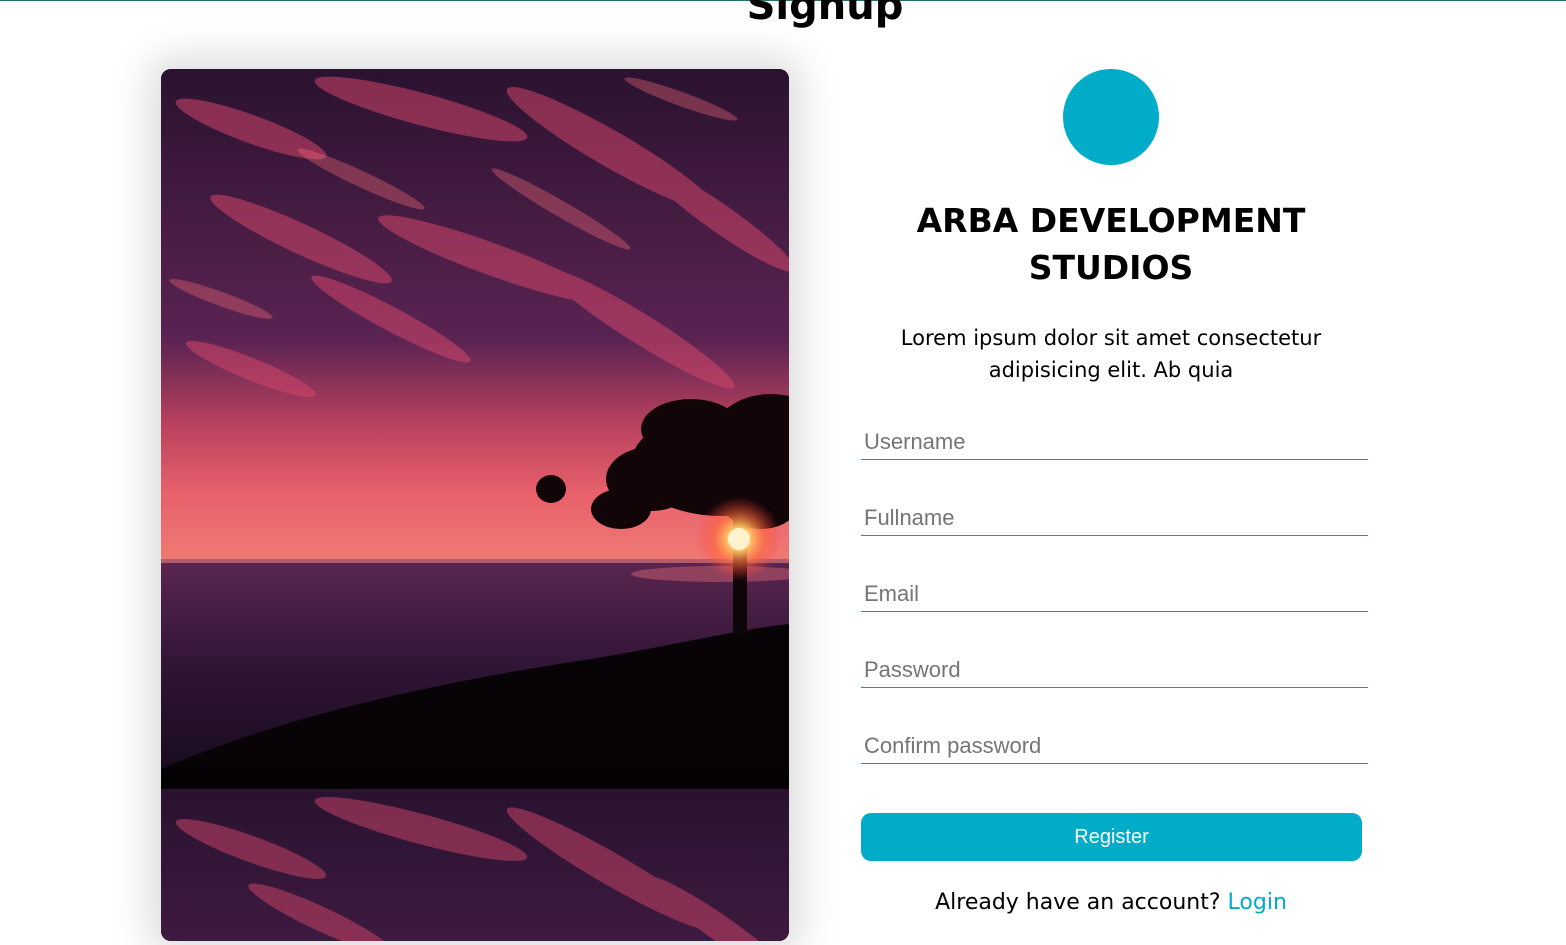 This screenshot has width=1566, height=945. What do you see at coordinates (1114, 518) in the screenshot?
I see `fullname-input` at bounding box center [1114, 518].